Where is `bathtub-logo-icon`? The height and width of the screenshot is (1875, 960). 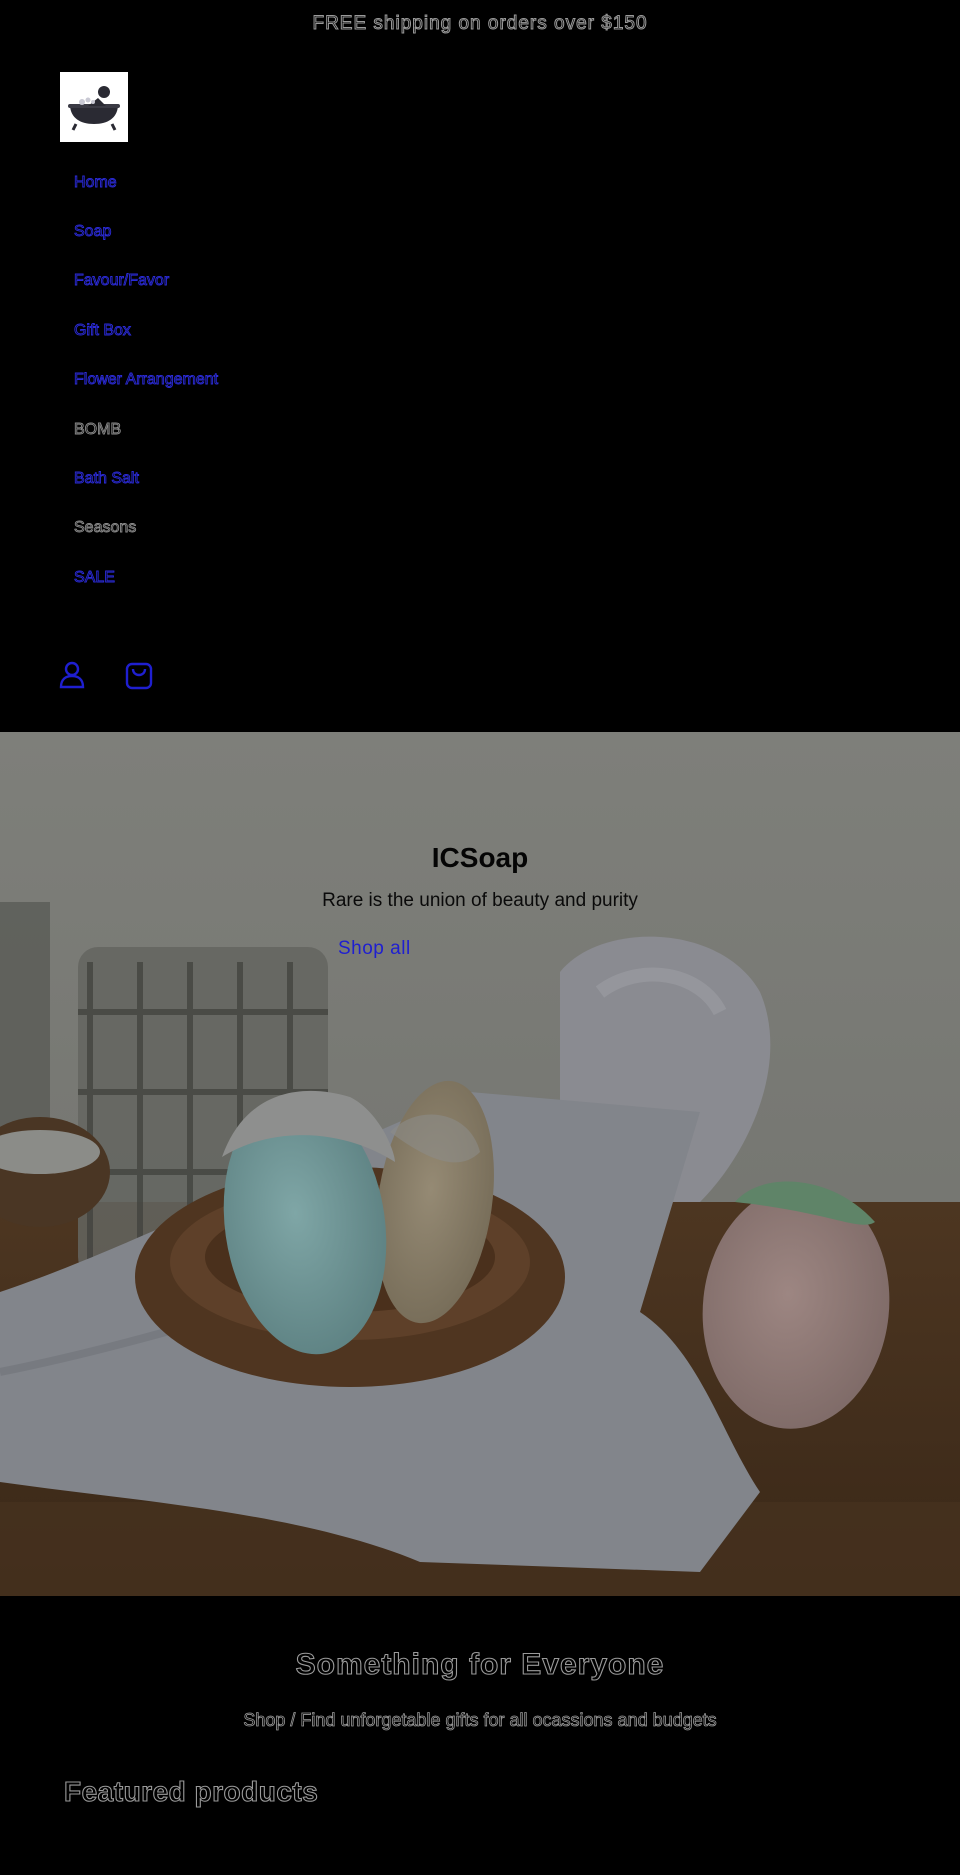
bathtub-logo-icon is located at coordinates (94, 107).